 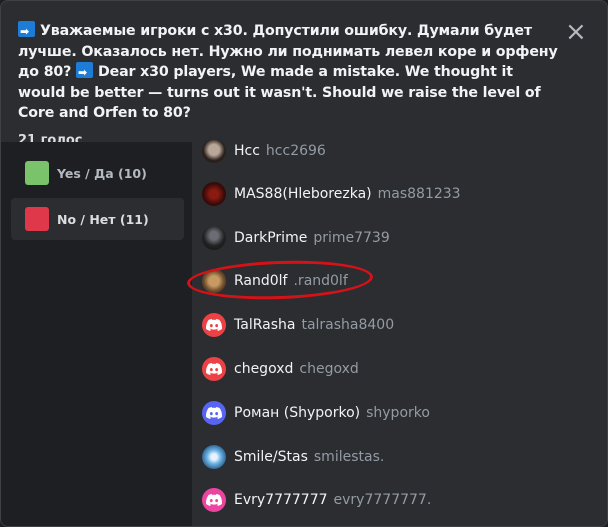 What do you see at coordinates (37, 173) in the screenshot?
I see `answer-yes-color-swatch` at bounding box center [37, 173].